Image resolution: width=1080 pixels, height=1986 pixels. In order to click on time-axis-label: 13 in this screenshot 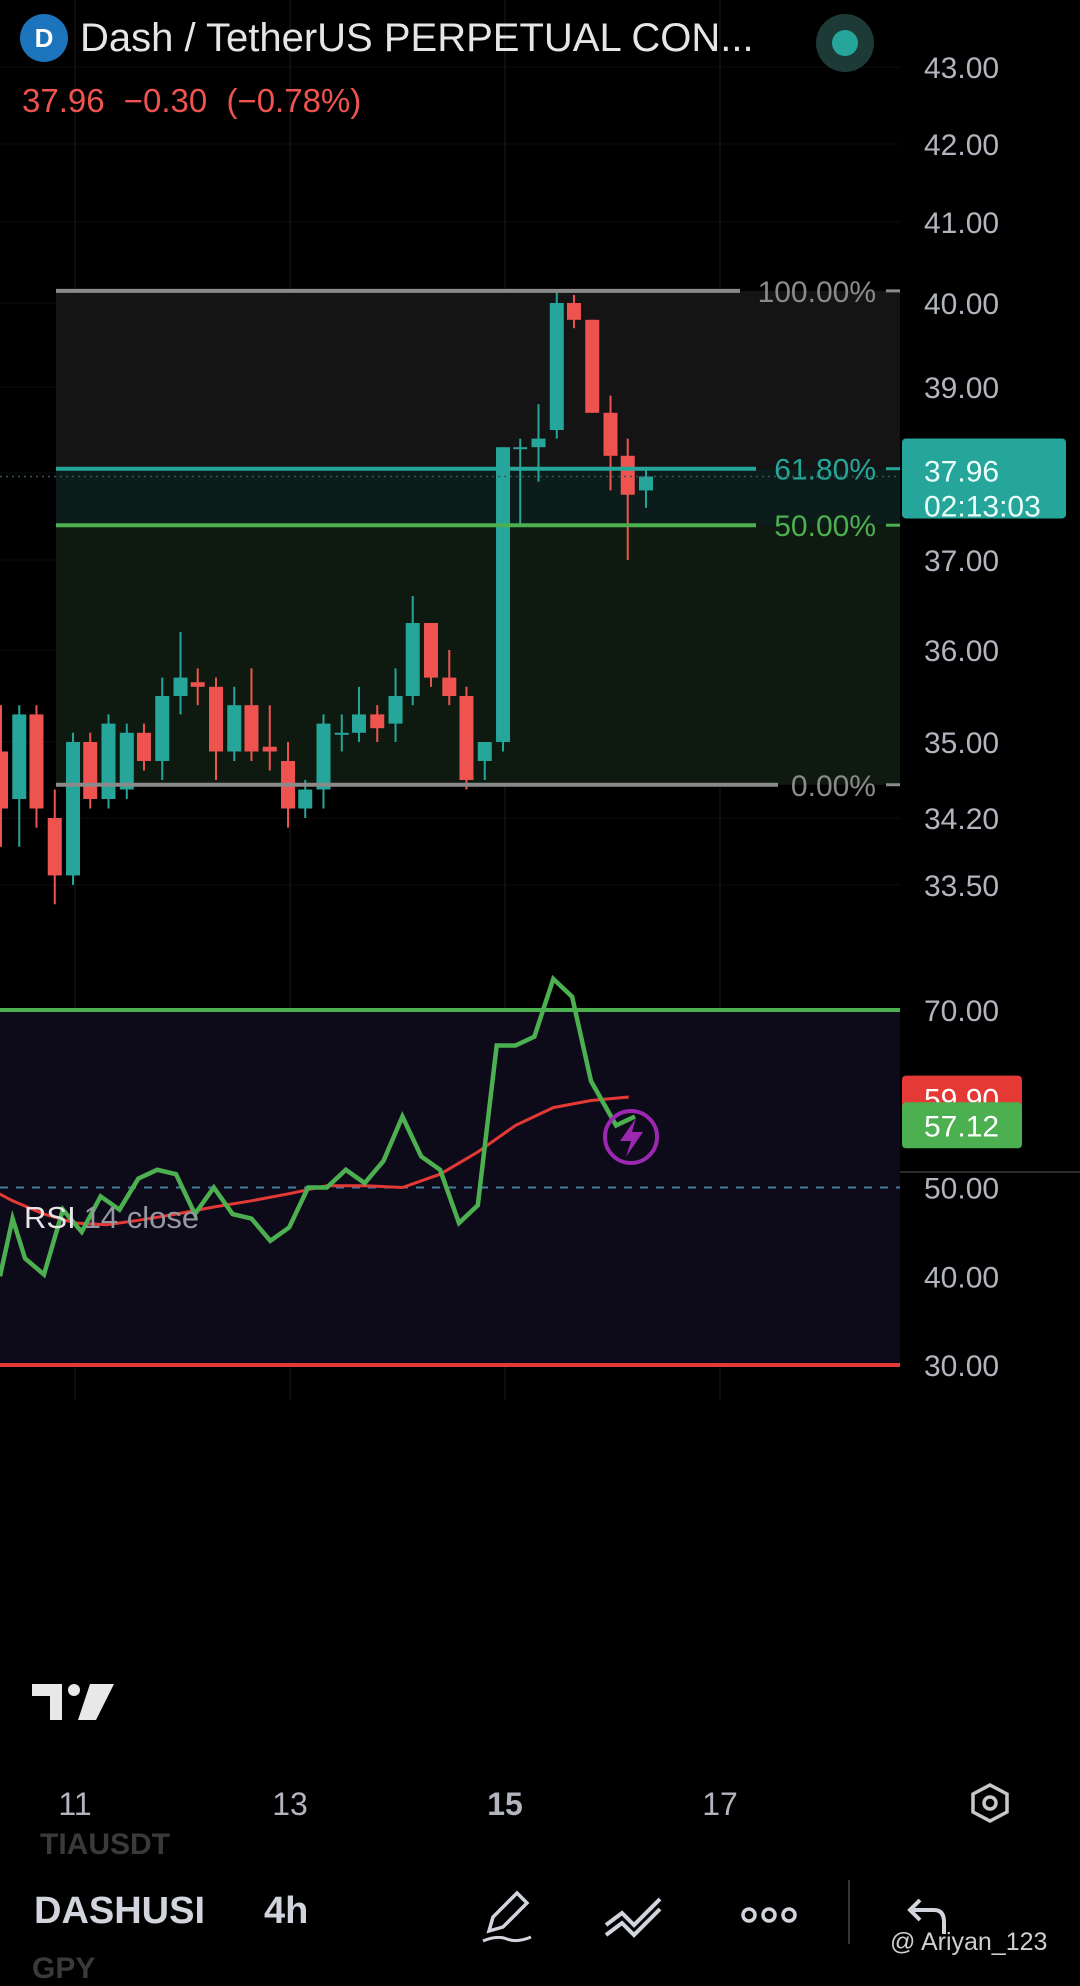, I will do `click(290, 1804)`.